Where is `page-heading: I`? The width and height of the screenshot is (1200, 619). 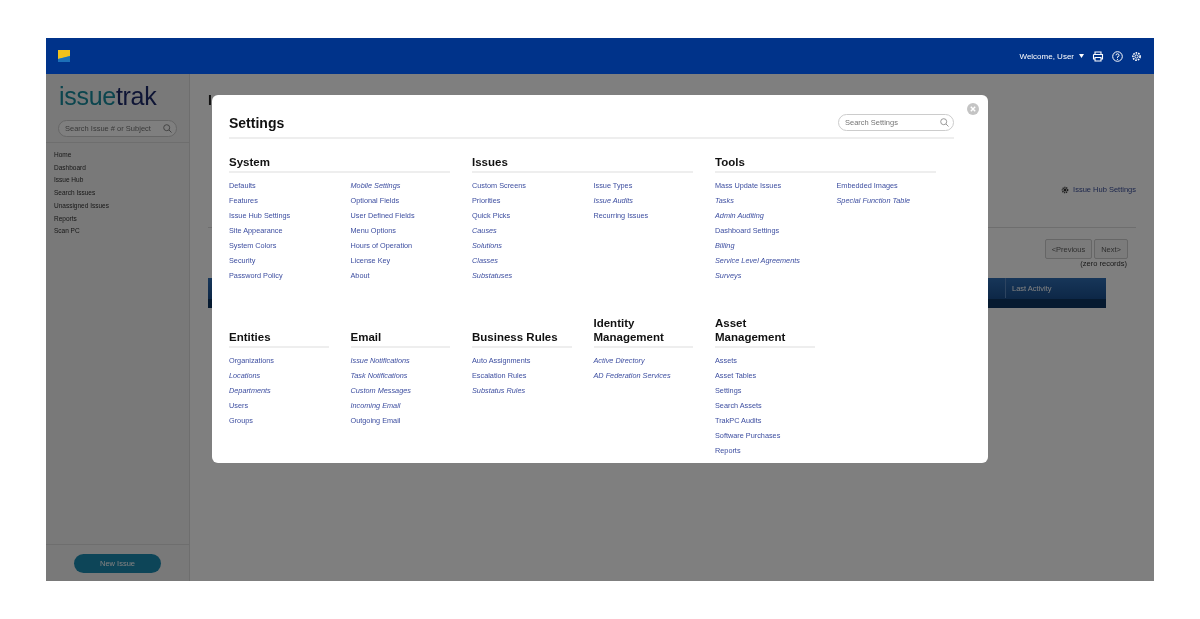 page-heading: I is located at coordinates (210, 100).